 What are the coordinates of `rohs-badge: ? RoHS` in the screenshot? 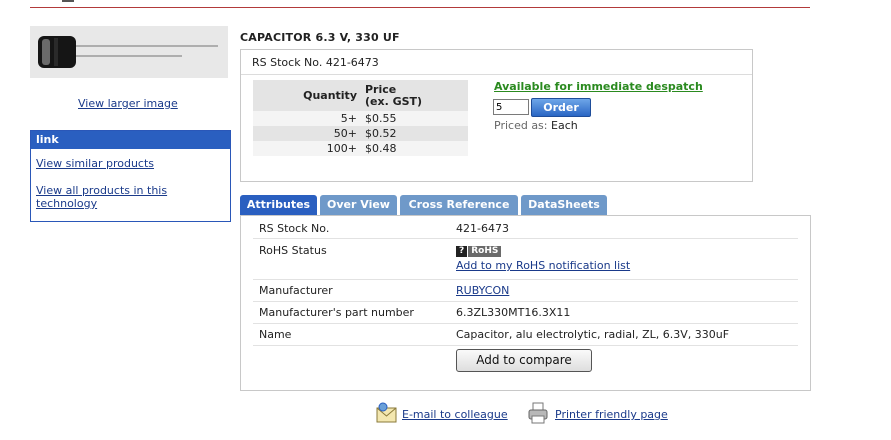 It's located at (479, 250).